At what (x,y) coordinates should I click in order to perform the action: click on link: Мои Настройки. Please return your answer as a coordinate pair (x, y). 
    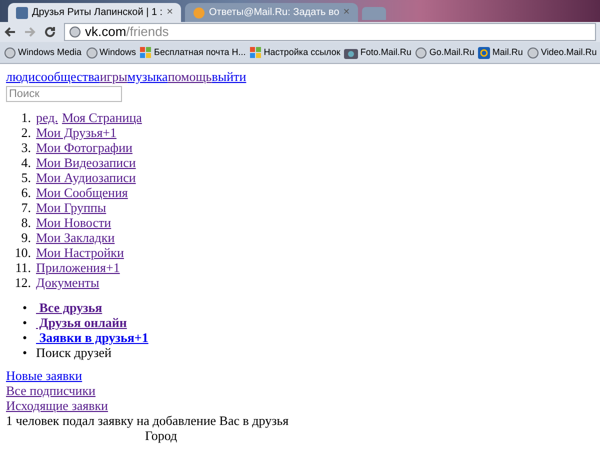
    Looking at the image, I should click on (80, 252).